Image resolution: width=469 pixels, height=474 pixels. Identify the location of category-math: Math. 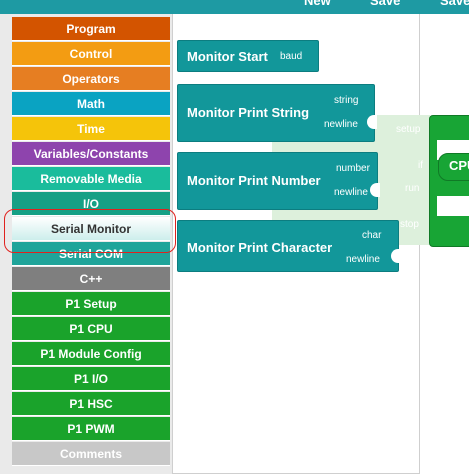
(91, 104).